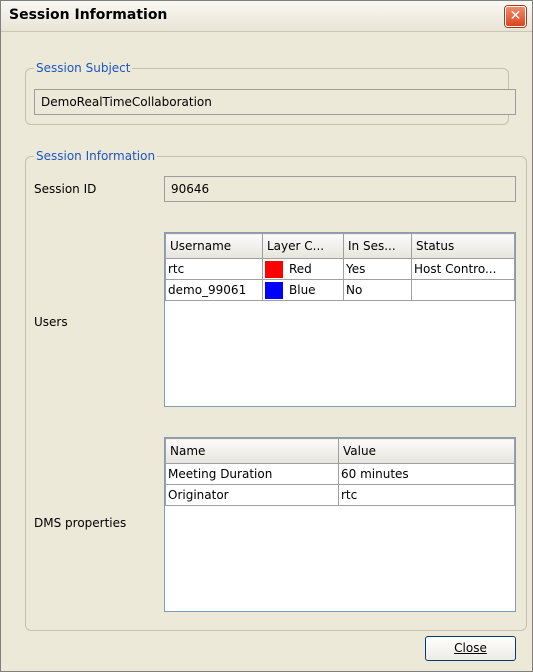 The image size is (533, 672). What do you see at coordinates (80, 523) in the screenshot?
I see `dms-properties-label: DMS properties` at bounding box center [80, 523].